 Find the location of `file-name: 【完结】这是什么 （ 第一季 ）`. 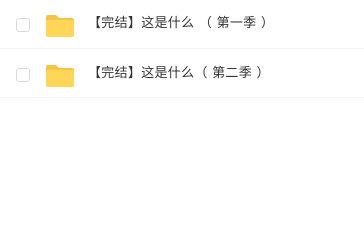

file-name: 【完结】这是什么 （ 第一季 ） is located at coordinates (181, 24).